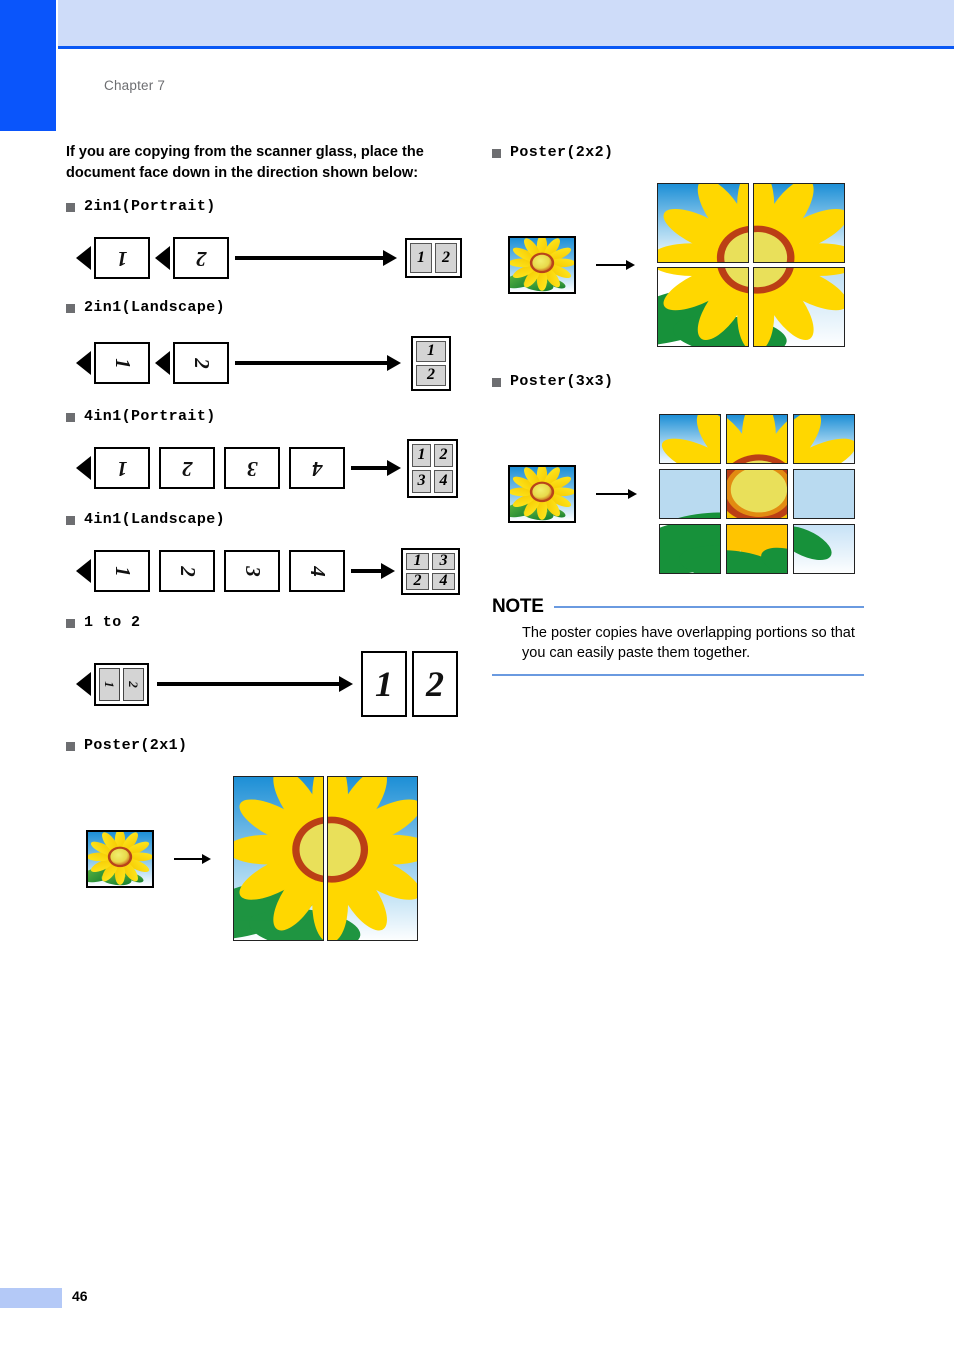  What do you see at coordinates (135, 85) in the screenshot?
I see `chapter-label: Chapter 7` at bounding box center [135, 85].